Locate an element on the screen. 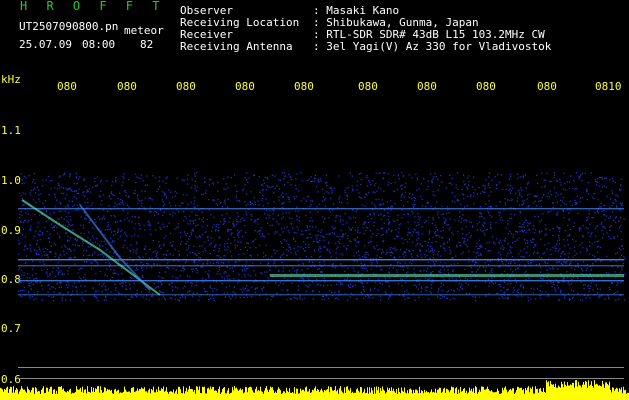  level-bars is located at coordinates (314, 390).